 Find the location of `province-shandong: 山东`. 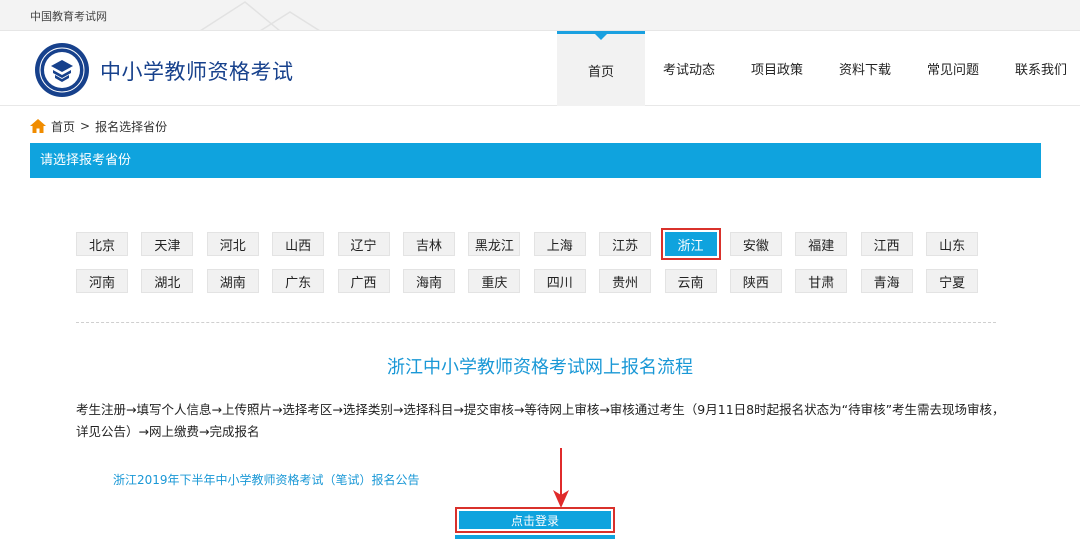

province-shandong: 山东 is located at coordinates (952, 244).